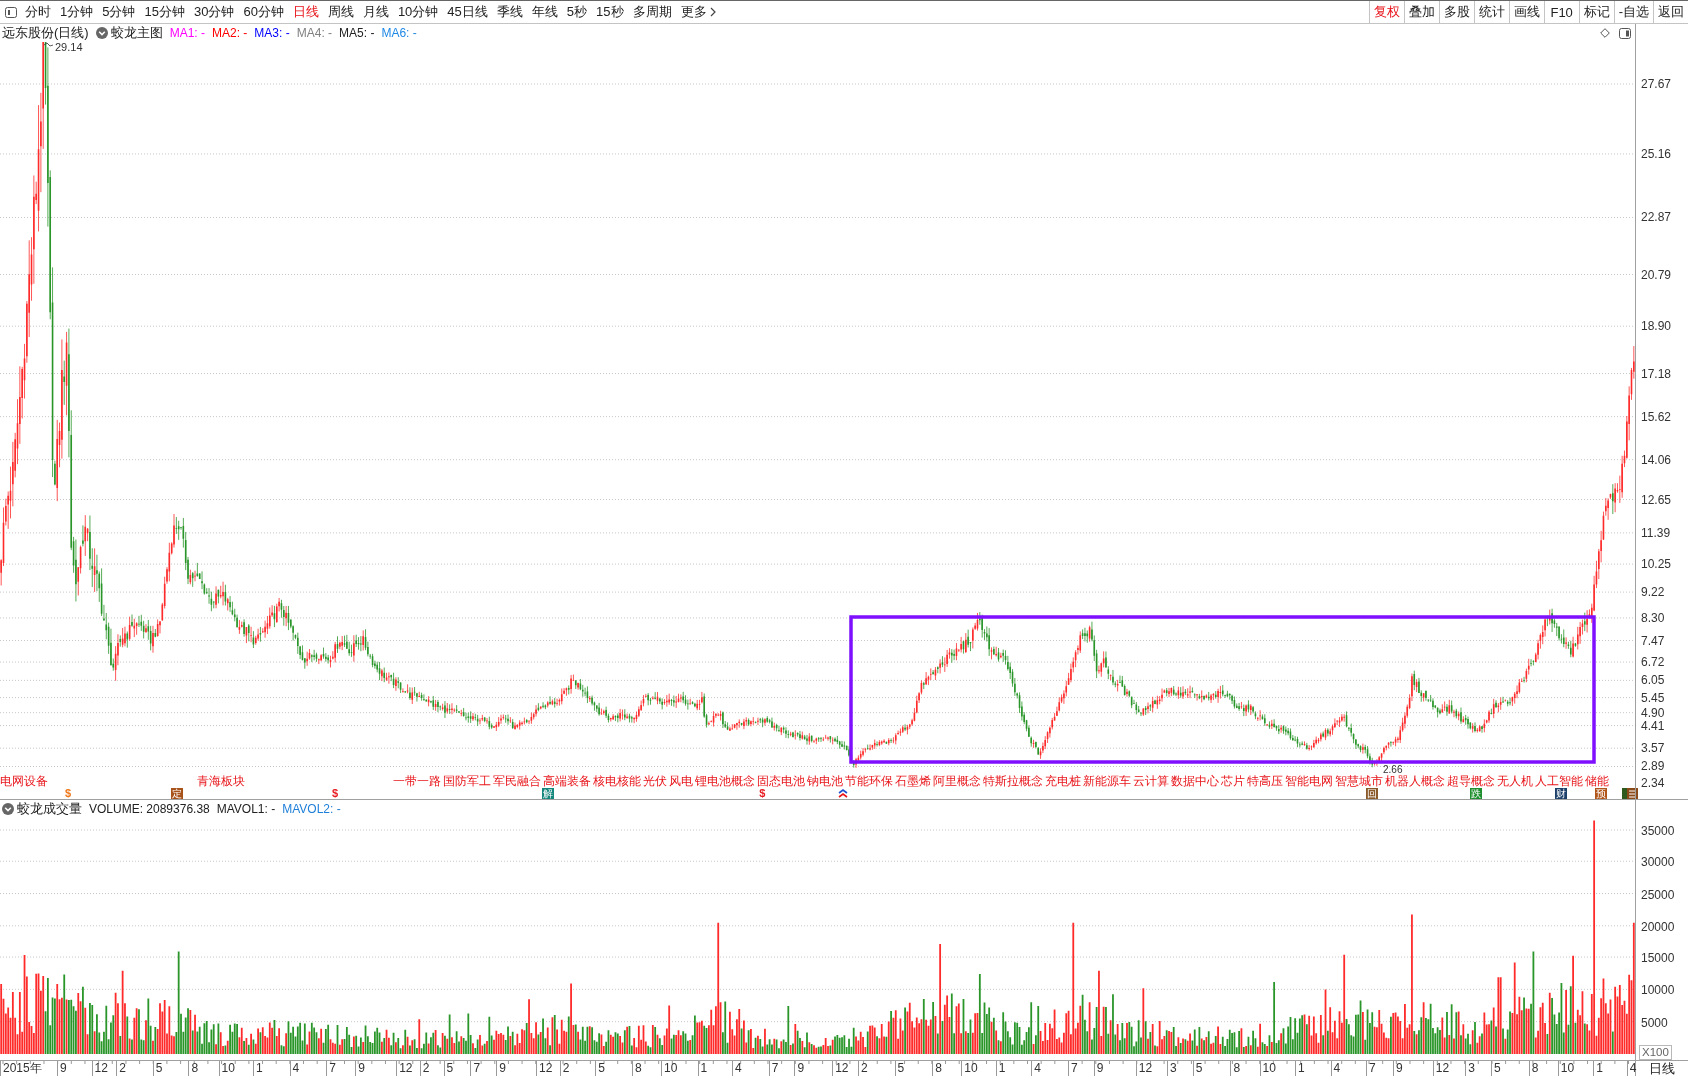 The height and width of the screenshot is (1076, 1688). What do you see at coordinates (577, 12) in the screenshot?
I see `period-tab: 5秒` at bounding box center [577, 12].